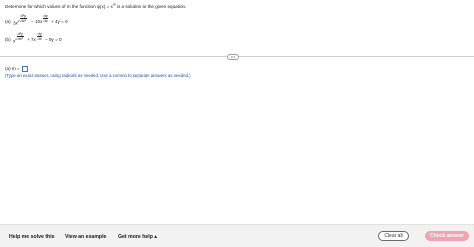 The image size is (474, 247). Describe the element at coordinates (32, 237) in the screenshot. I see `help-me-solve-link: Help me solve this` at that location.